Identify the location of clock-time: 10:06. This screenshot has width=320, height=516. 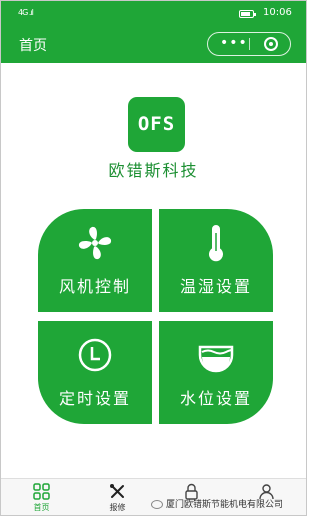
(277, 12).